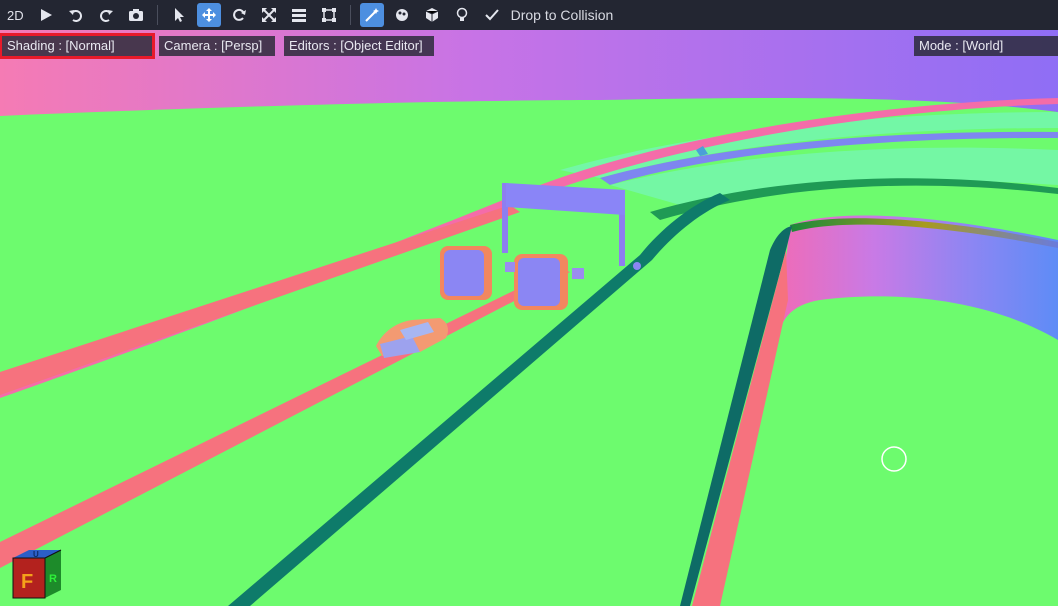 The image size is (1058, 606). Describe the element at coordinates (462, 15) in the screenshot. I see `light-bulb-icon` at that location.